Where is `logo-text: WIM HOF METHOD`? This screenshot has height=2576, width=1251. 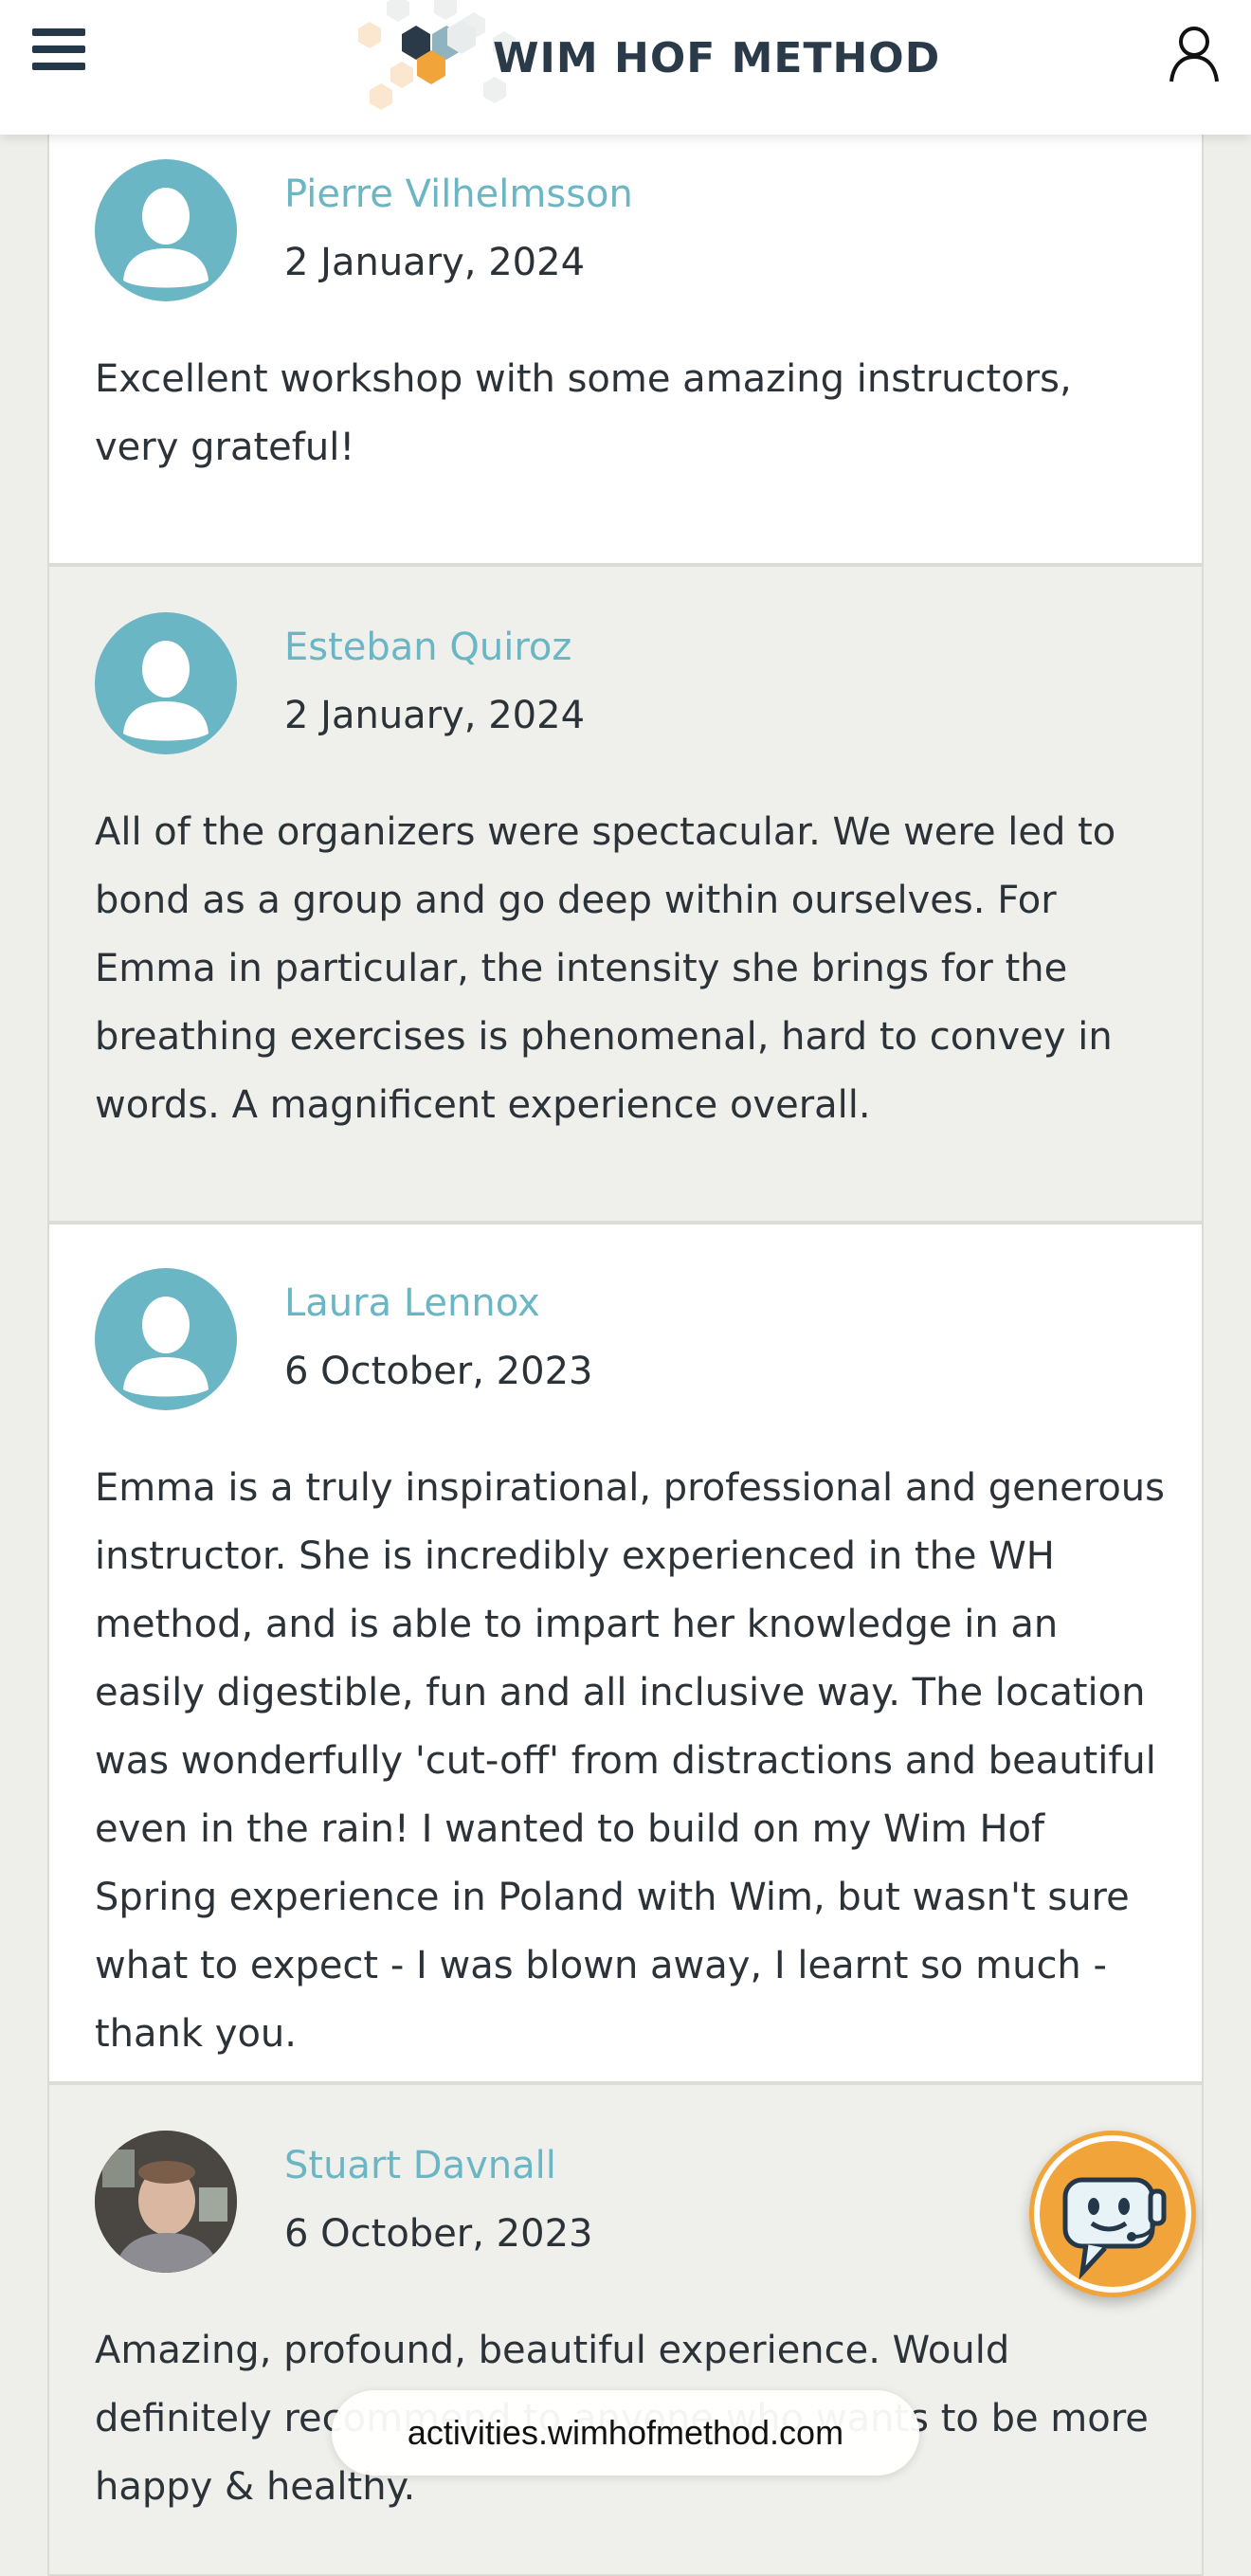 logo-text: WIM HOF METHOD is located at coordinates (717, 58).